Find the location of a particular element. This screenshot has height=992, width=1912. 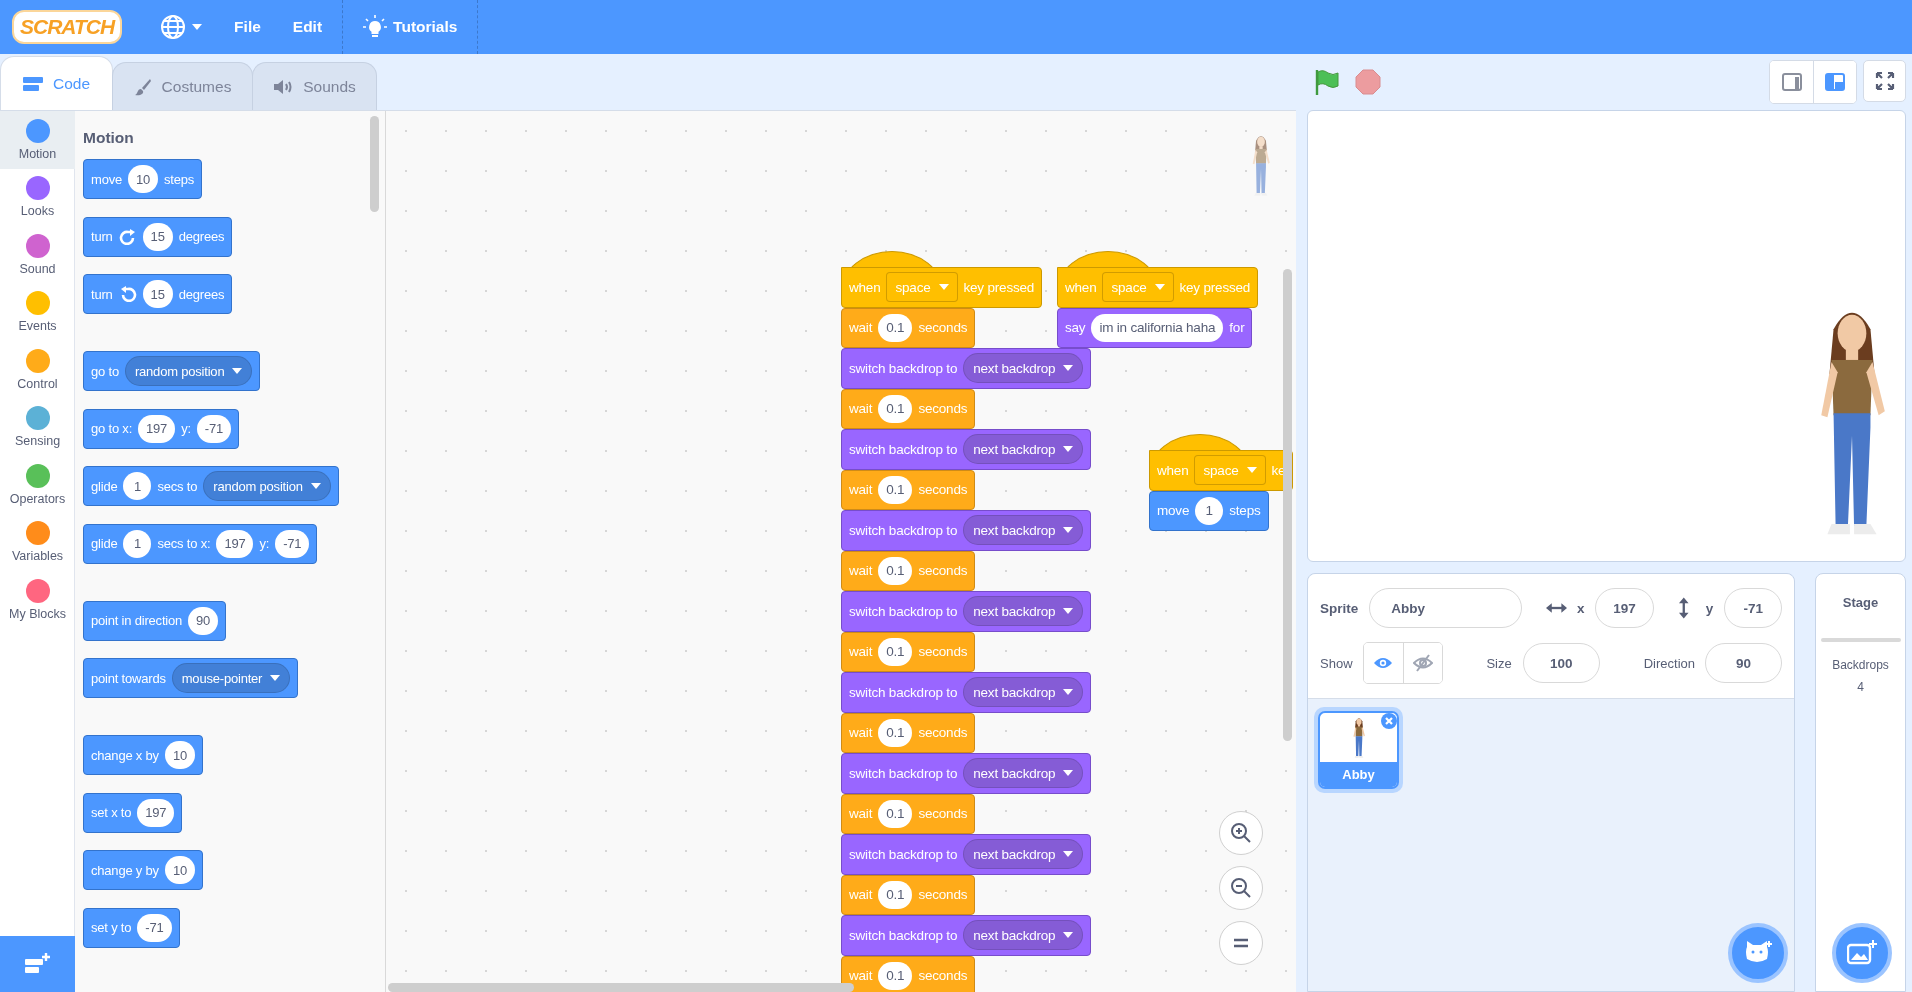

run-flag-button is located at coordinates (1327, 82).